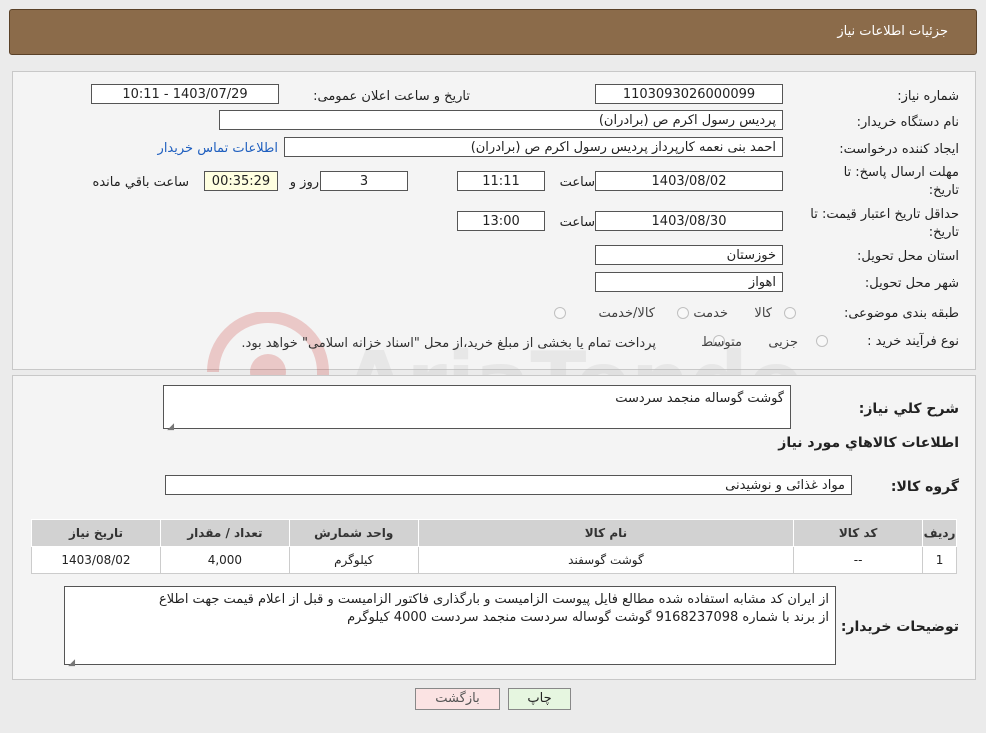 This screenshot has width=986, height=733. What do you see at coordinates (763, 313) in the screenshot?
I see `category-option-goods: کالا` at bounding box center [763, 313].